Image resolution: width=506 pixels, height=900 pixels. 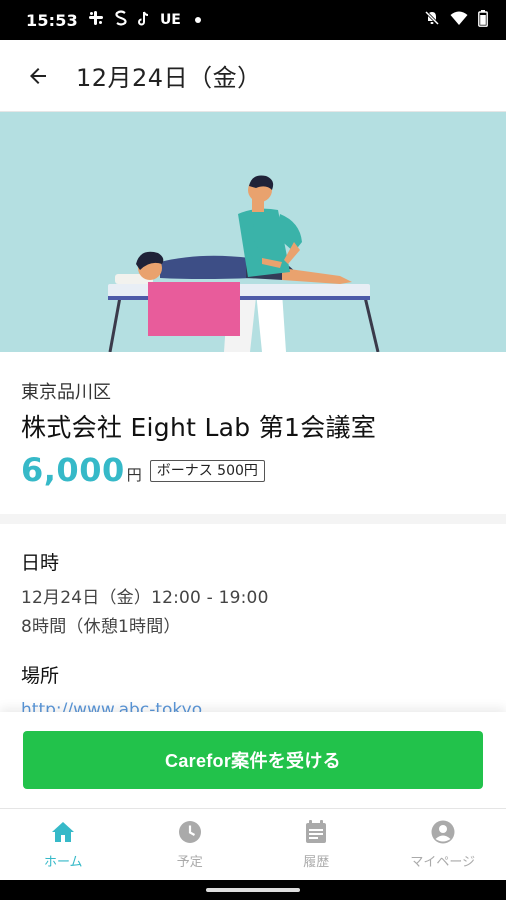 I want to click on accept-job-button: Carefor案件を受ける, so click(x=253, y=760).